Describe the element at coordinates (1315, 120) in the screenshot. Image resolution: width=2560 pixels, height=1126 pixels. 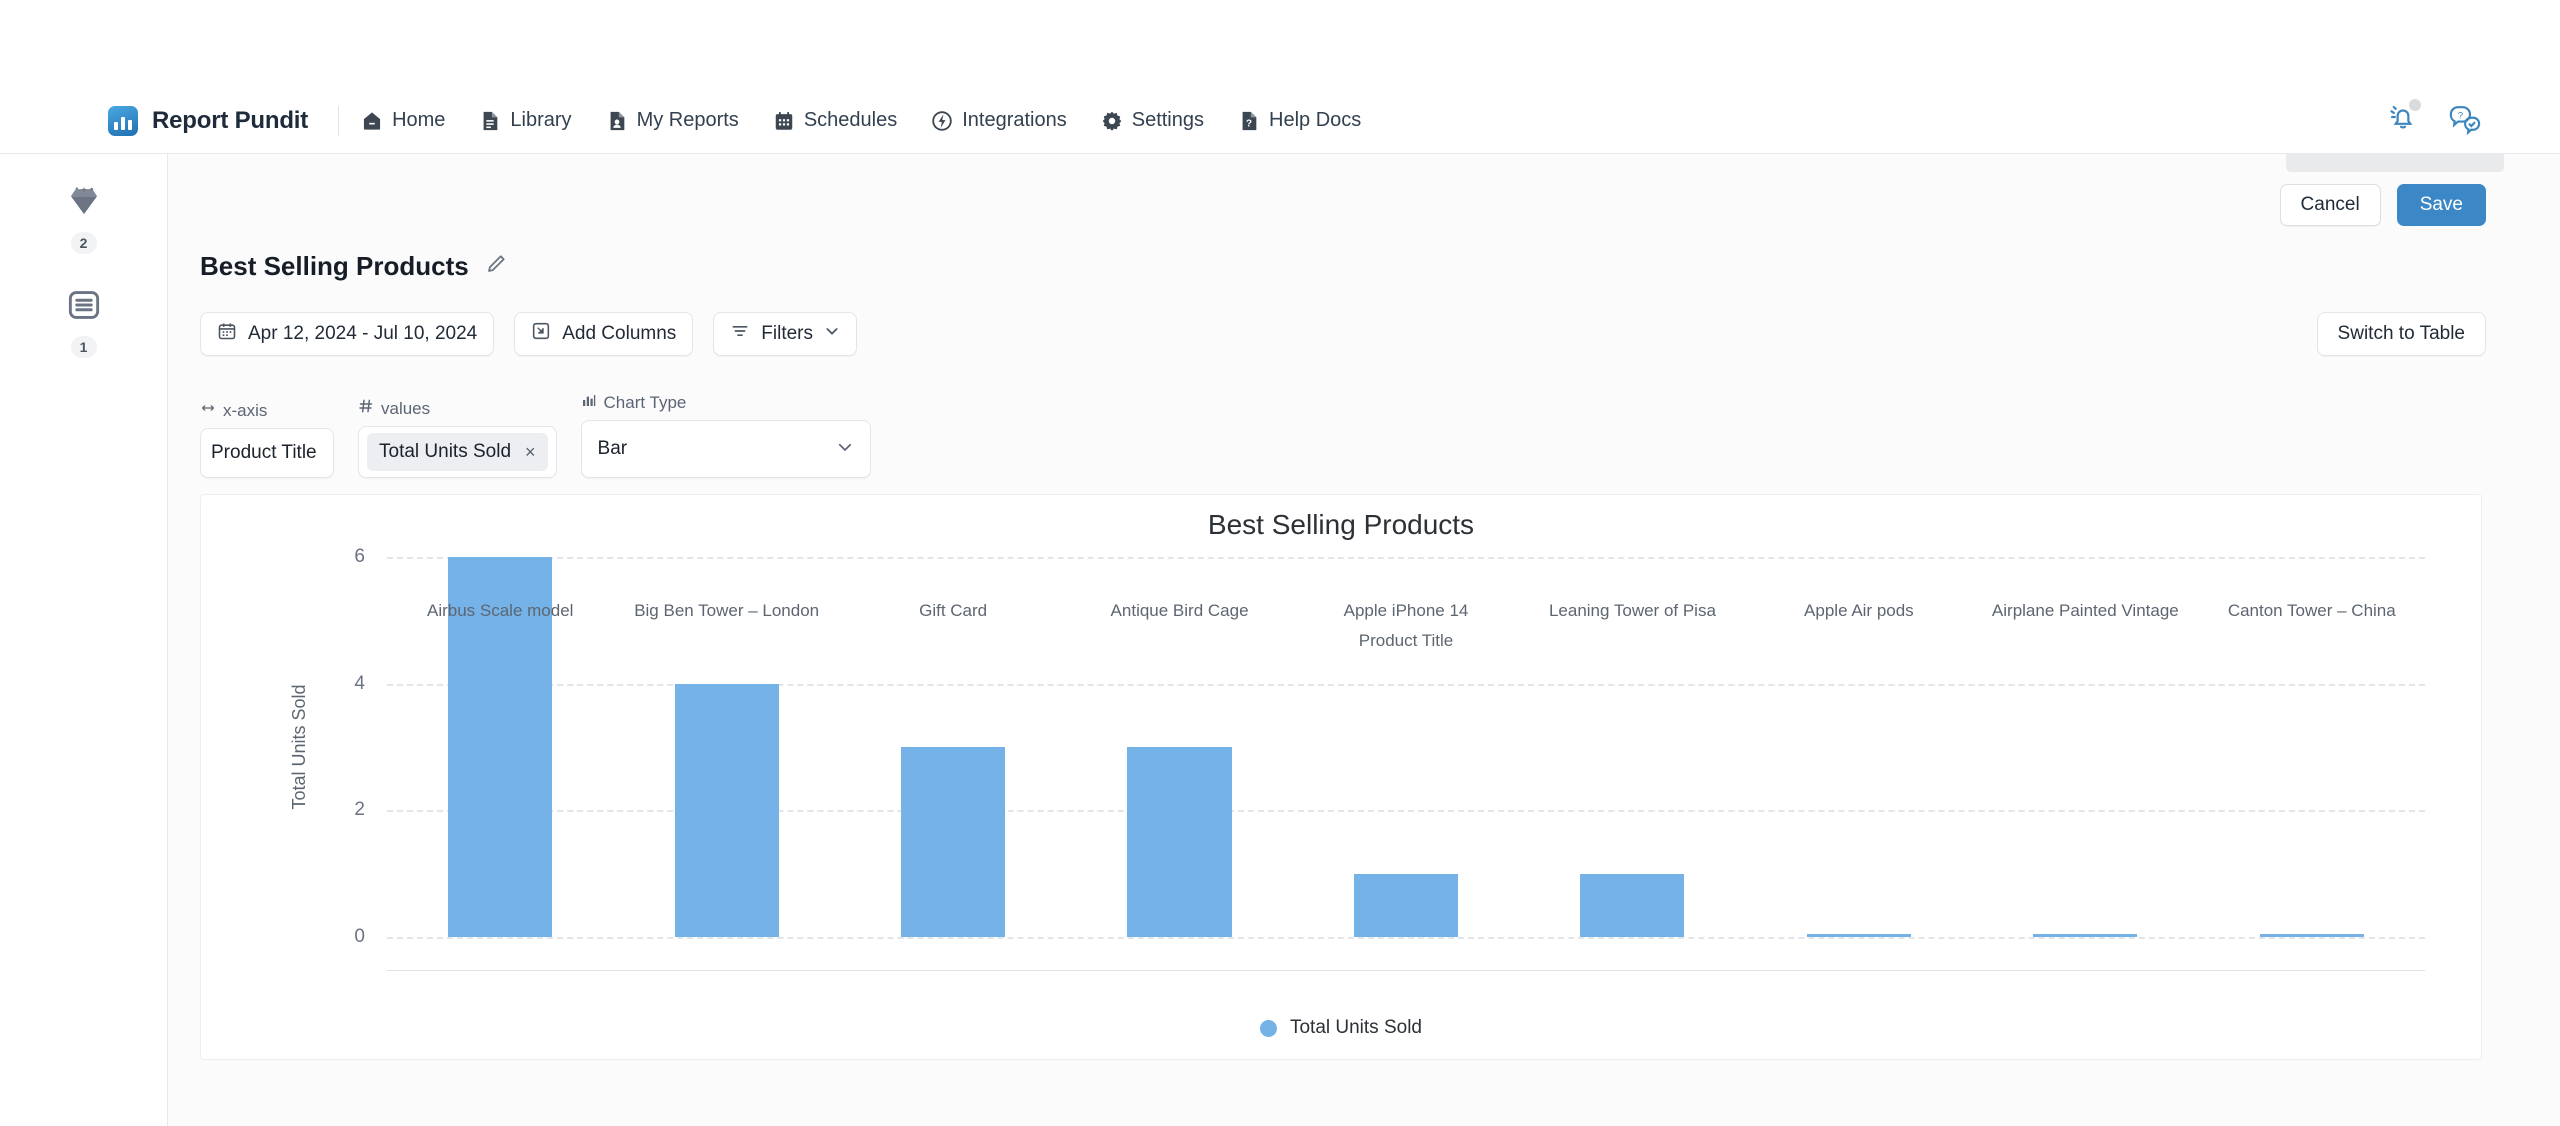
I see `nav-label: Help Docs` at that location.